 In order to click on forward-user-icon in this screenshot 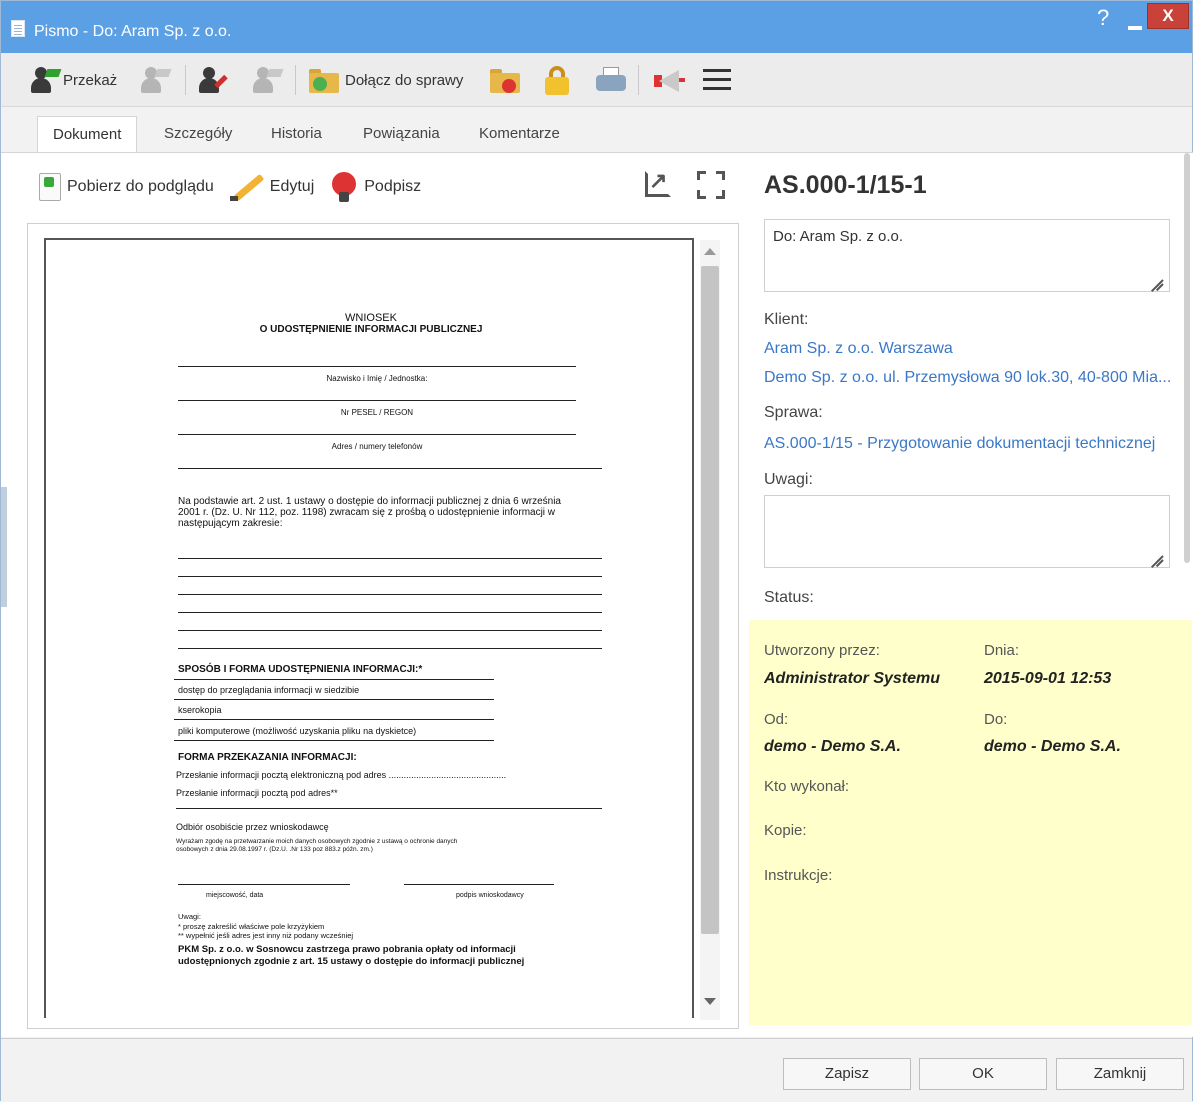, I will do `click(45, 80)`.